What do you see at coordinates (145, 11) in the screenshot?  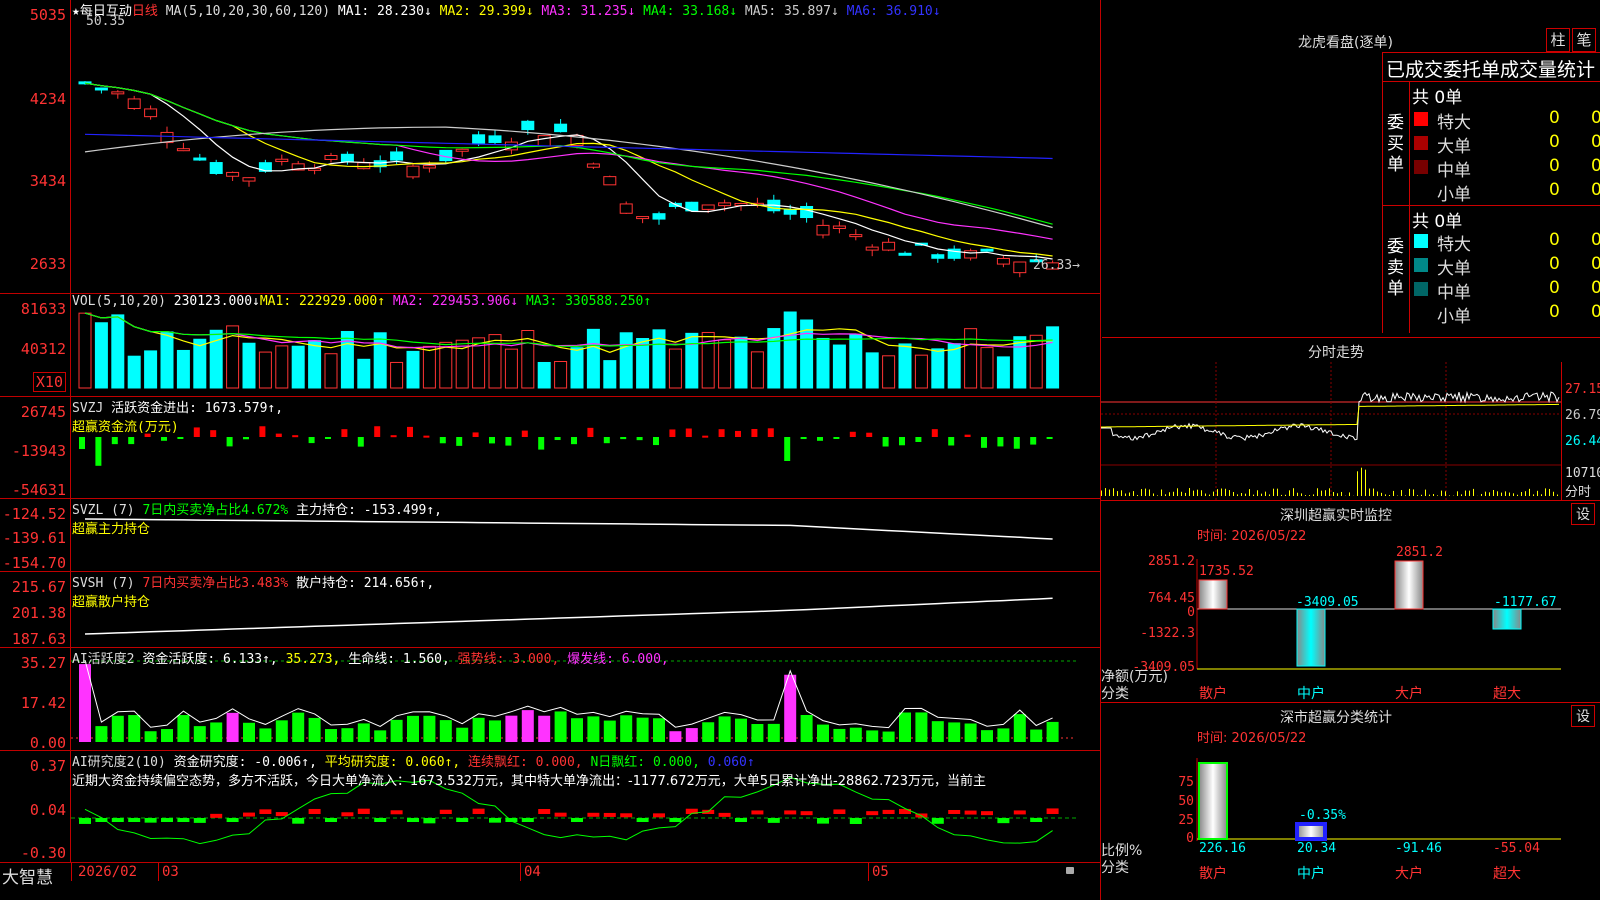 I see `period-label: 日线` at bounding box center [145, 11].